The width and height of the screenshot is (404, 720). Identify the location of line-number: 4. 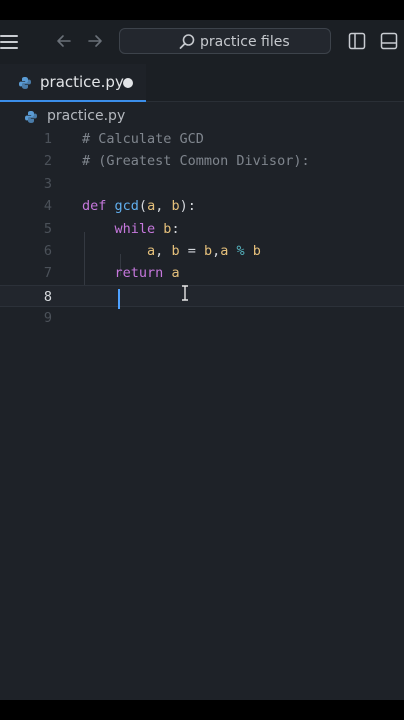
(47, 206).